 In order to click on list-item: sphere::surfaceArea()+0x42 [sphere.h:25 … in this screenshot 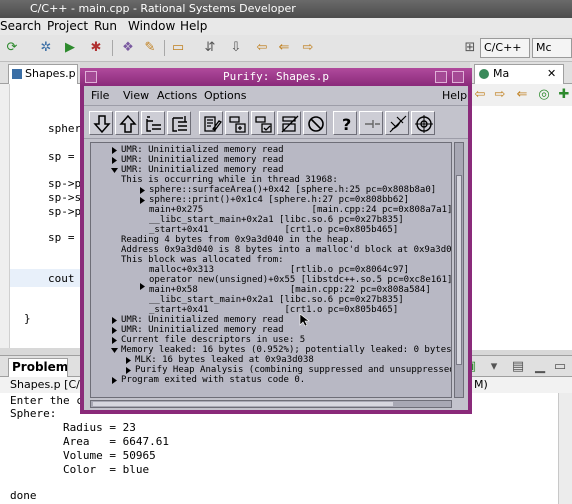, I will do `click(292, 190)`.